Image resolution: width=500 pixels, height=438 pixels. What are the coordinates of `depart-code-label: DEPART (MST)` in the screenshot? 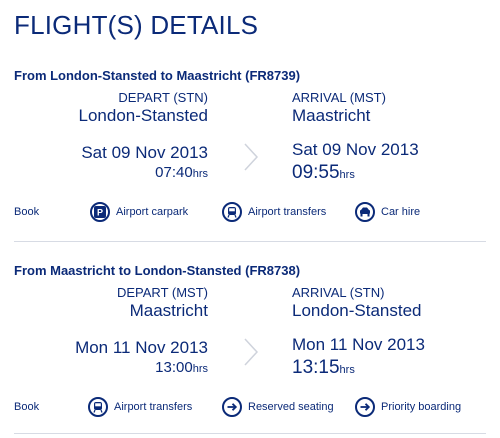 It's located at (162, 292).